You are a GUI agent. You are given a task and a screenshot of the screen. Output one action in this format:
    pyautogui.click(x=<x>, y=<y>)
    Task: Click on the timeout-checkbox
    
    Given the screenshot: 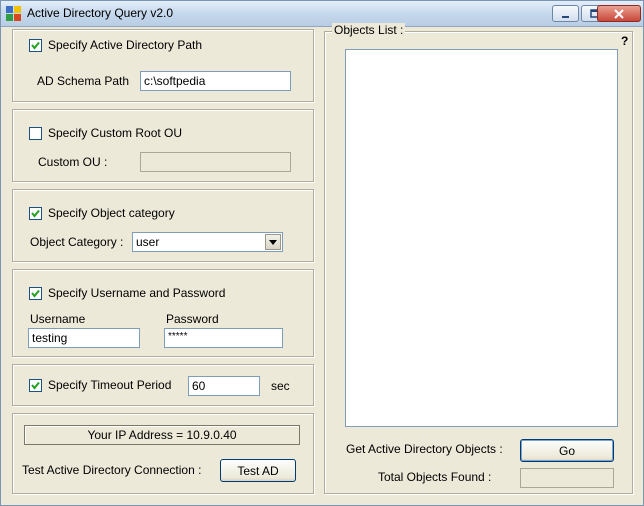 What is the action you would take?
    pyautogui.click(x=35, y=385)
    